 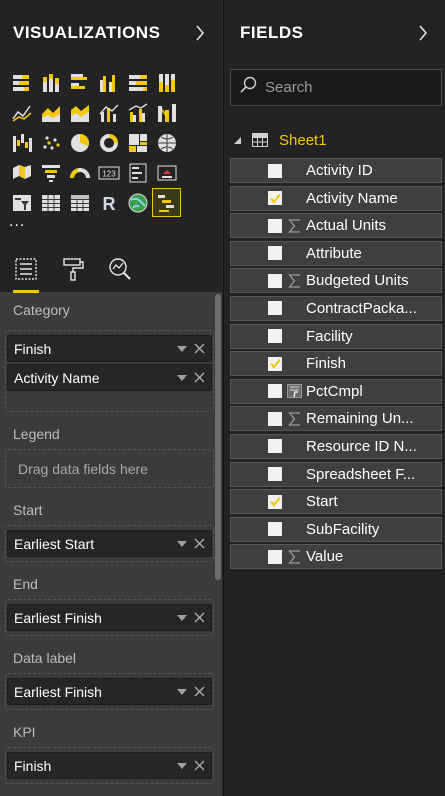 What do you see at coordinates (336, 364) in the screenshot?
I see `field-row: Finish` at bounding box center [336, 364].